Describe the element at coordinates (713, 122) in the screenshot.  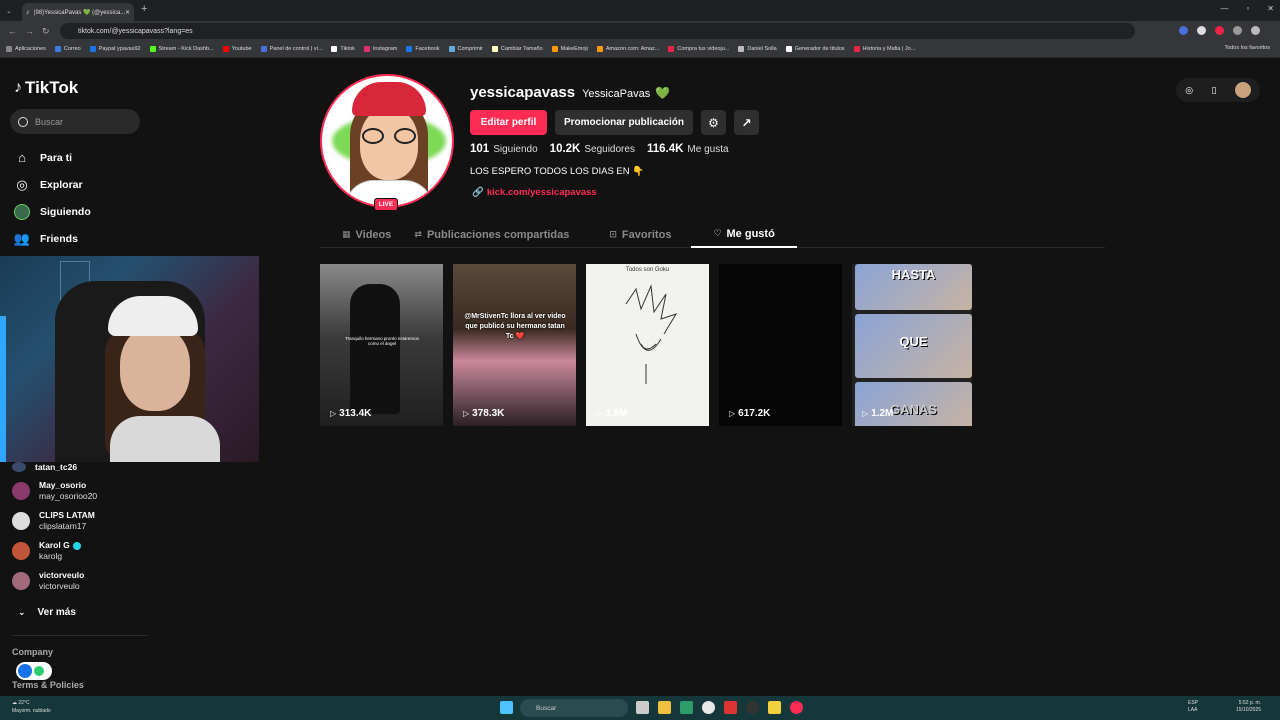
I see `settings-button: ⚙` at that location.